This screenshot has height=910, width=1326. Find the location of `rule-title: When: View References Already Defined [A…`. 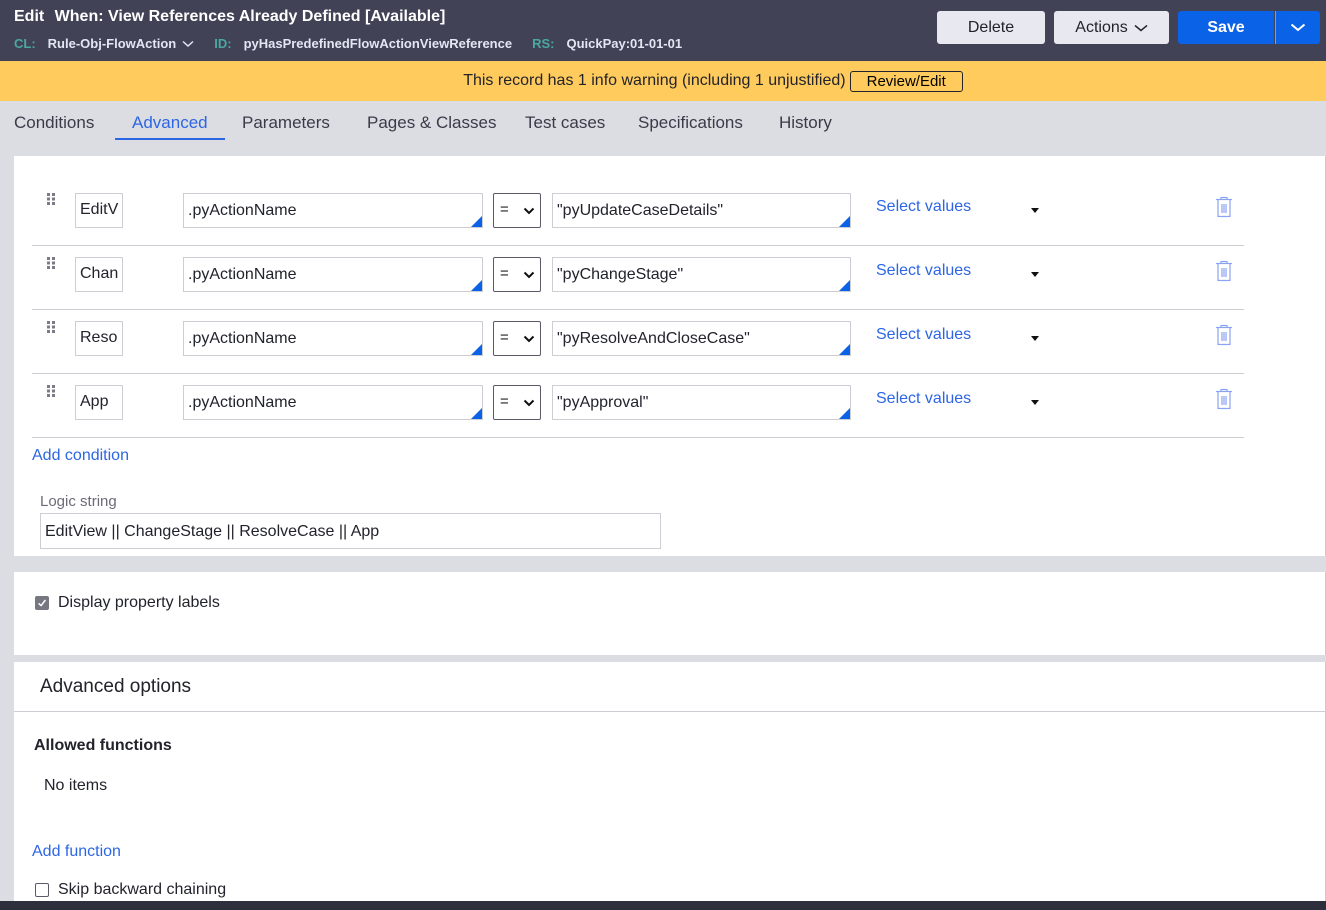

rule-title: When: View References Already Defined [A… is located at coordinates (250, 16).